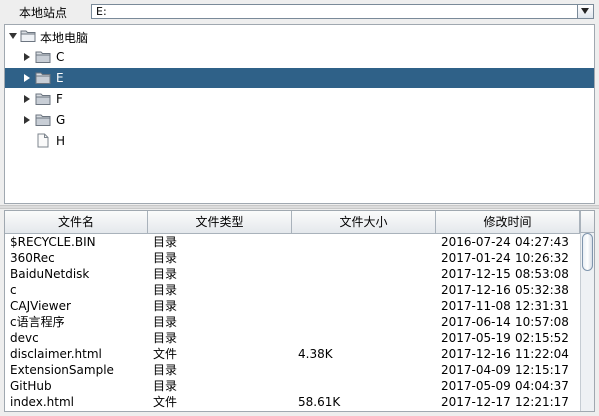 This screenshot has width=599, height=416. Describe the element at coordinates (13, 36) in the screenshot. I see `collapse-arrow-icon` at that location.